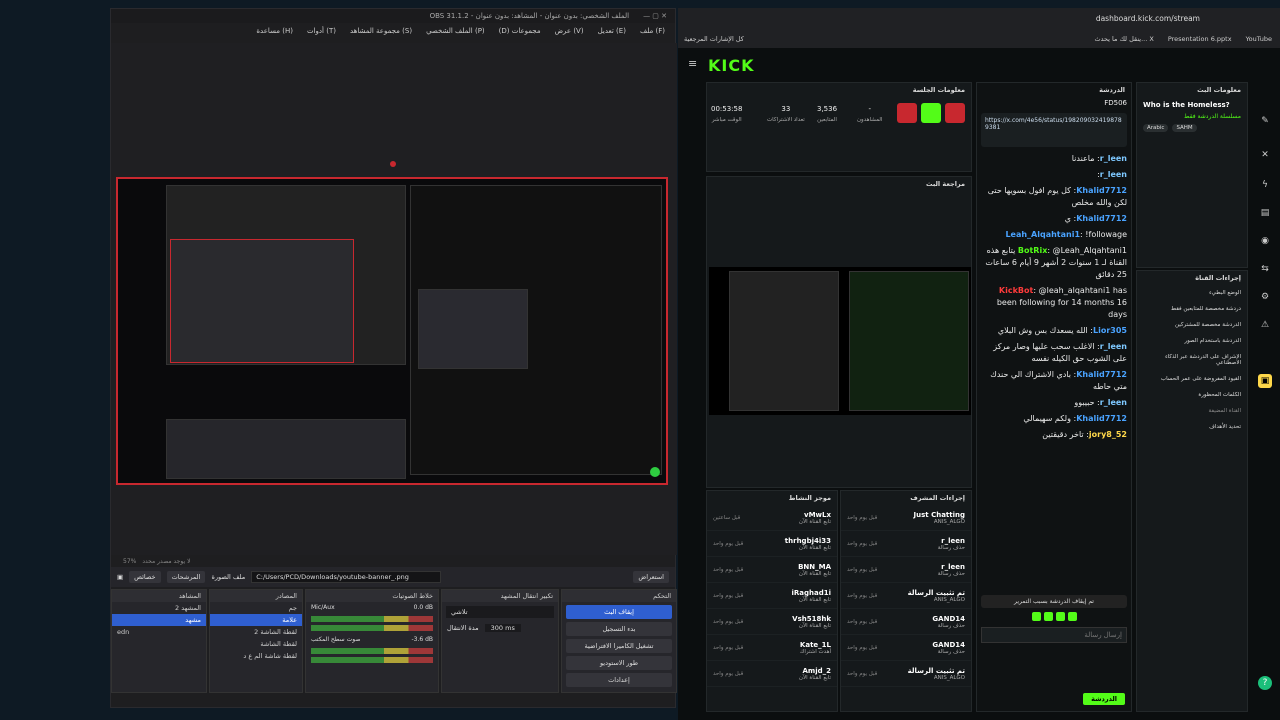  I want to click on chat-user: Lior305, so click(1110, 330).